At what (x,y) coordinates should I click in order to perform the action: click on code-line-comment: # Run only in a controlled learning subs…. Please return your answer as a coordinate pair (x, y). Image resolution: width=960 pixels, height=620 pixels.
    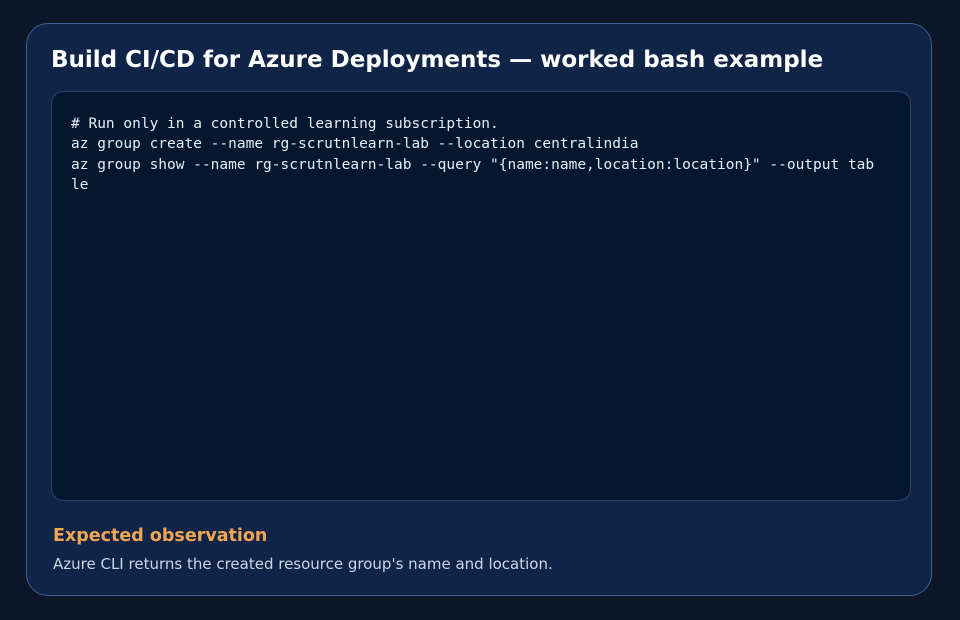
    Looking at the image, I should click on (285, 124).